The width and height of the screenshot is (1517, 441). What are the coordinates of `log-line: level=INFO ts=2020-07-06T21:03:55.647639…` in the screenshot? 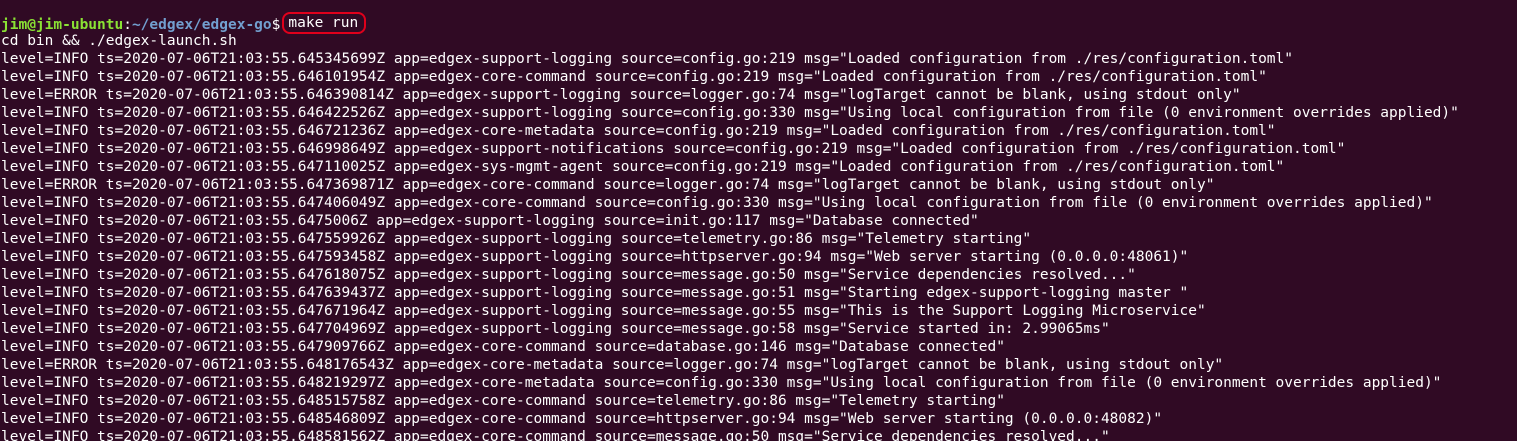 It's located at (595, 293).